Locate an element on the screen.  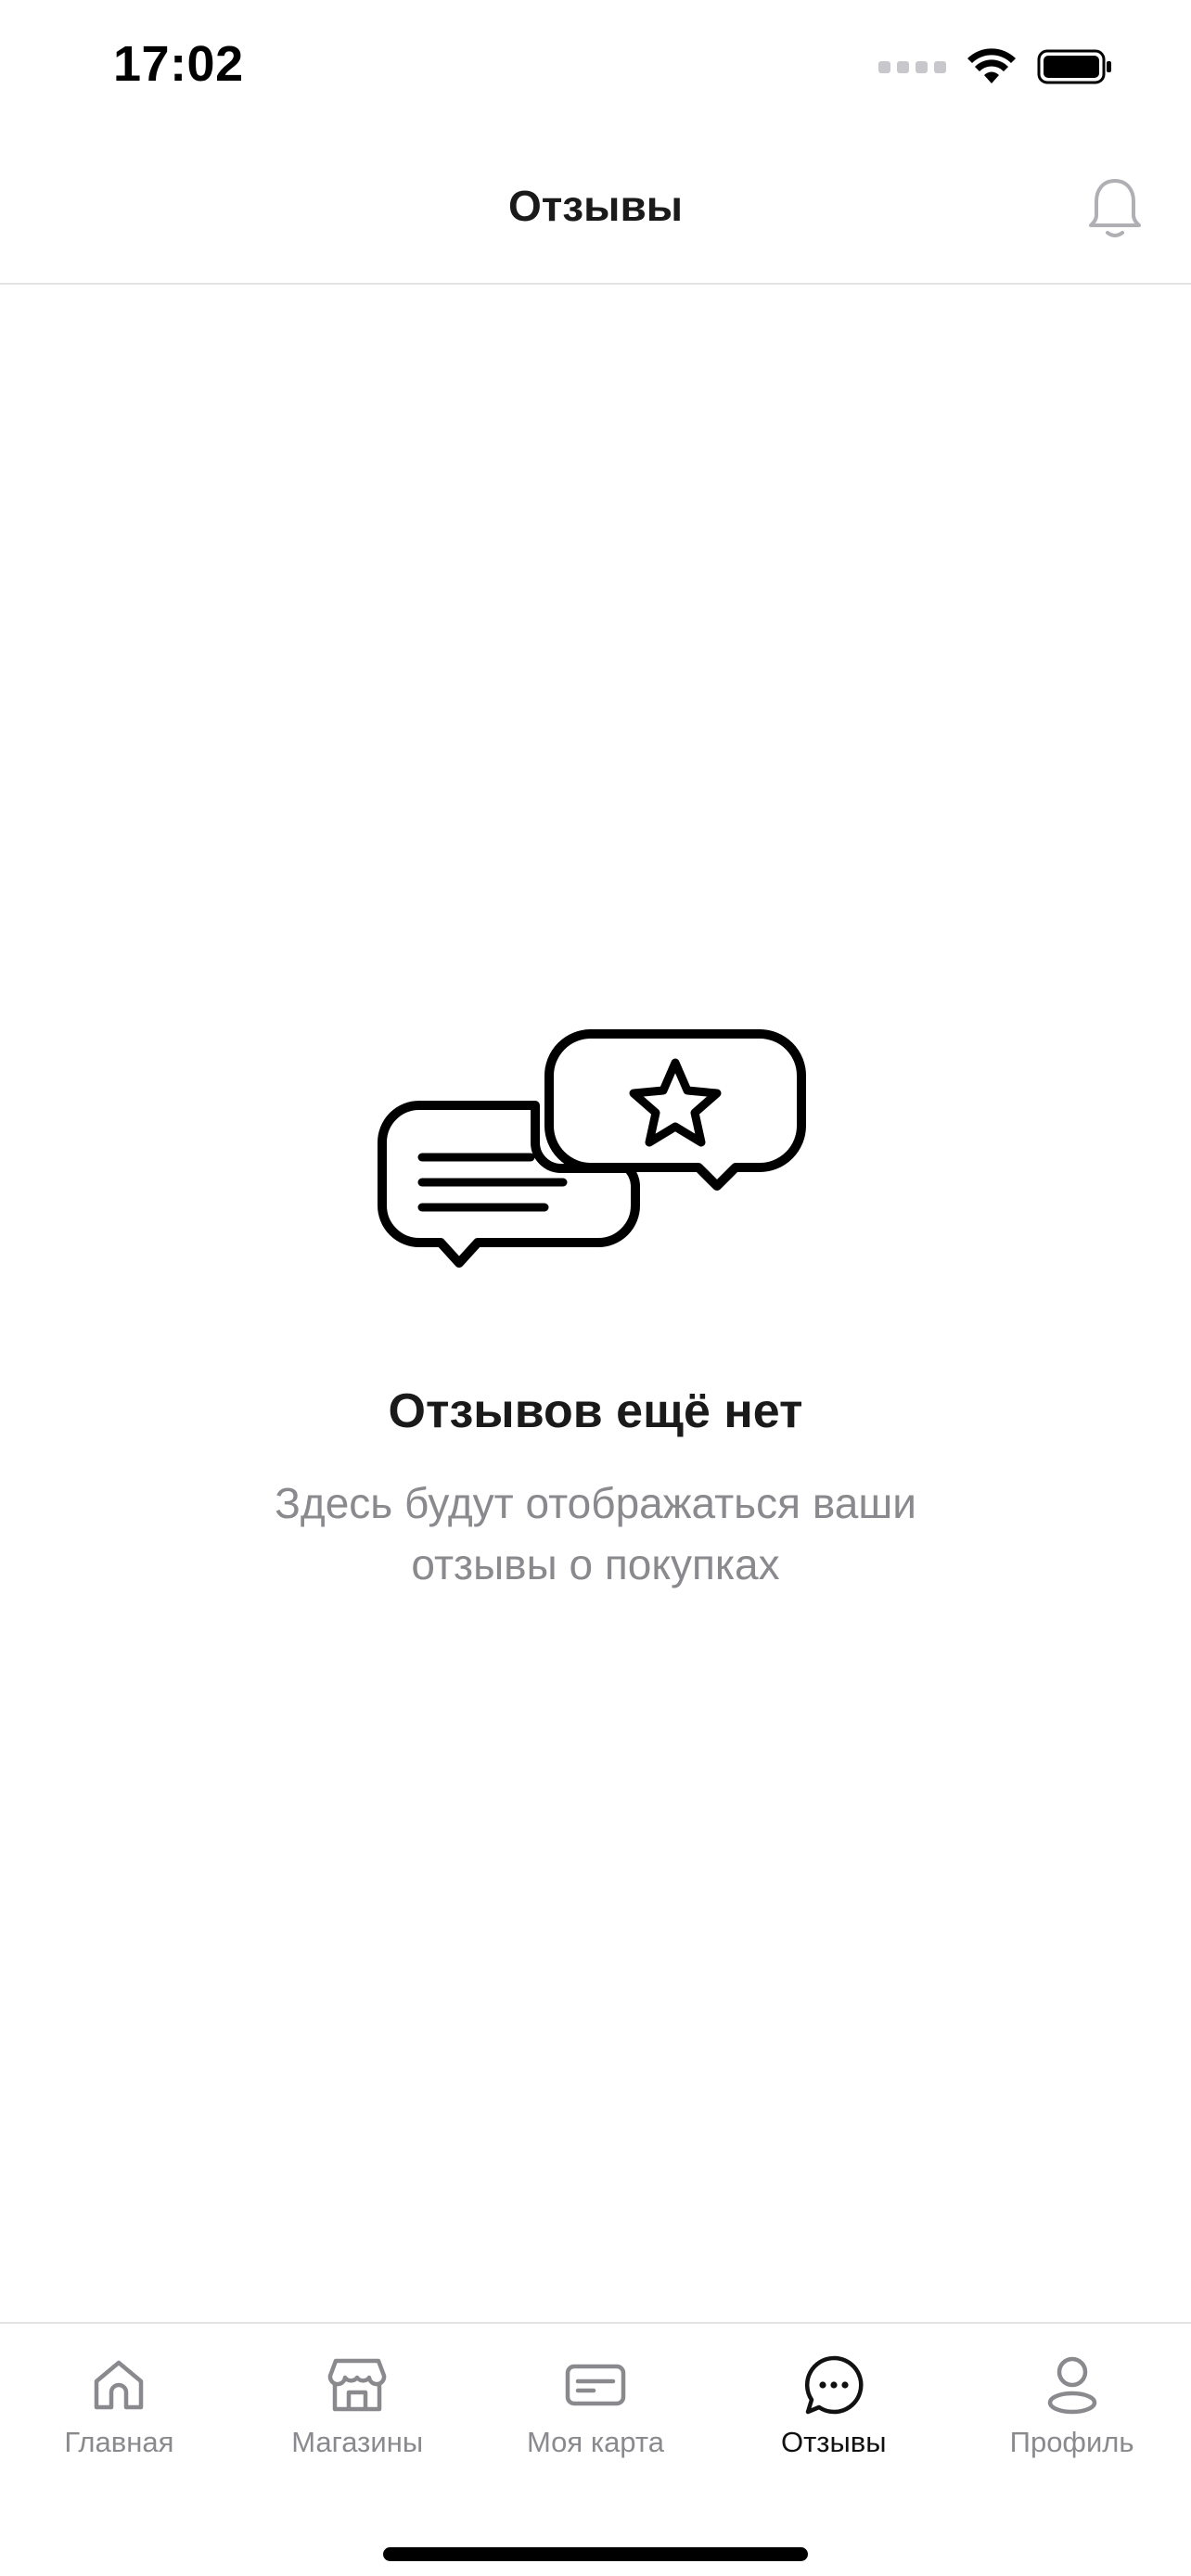
chat-icon is located at coordinates (833, 2385).